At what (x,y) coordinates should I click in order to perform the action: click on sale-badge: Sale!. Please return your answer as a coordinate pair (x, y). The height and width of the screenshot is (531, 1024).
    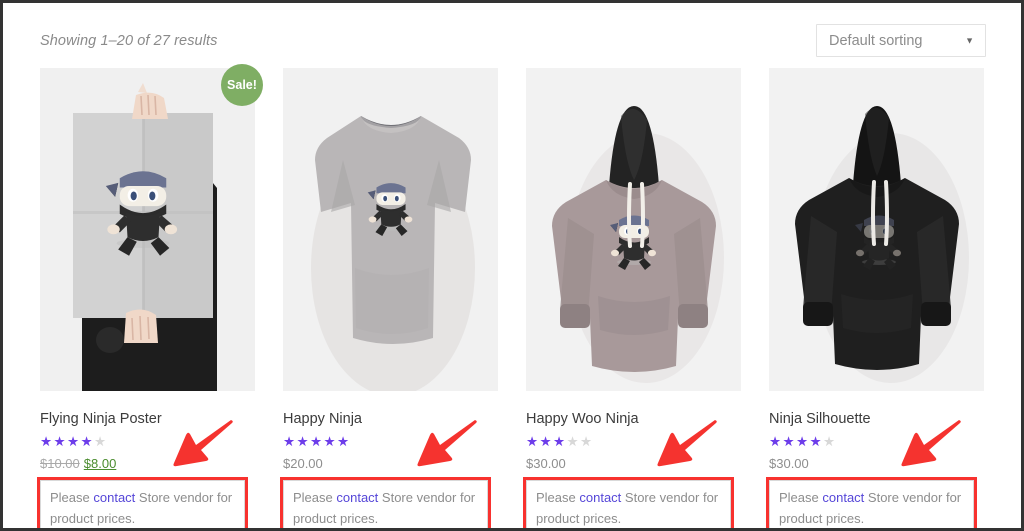
    Looking at the image, I should click on (242, 85).